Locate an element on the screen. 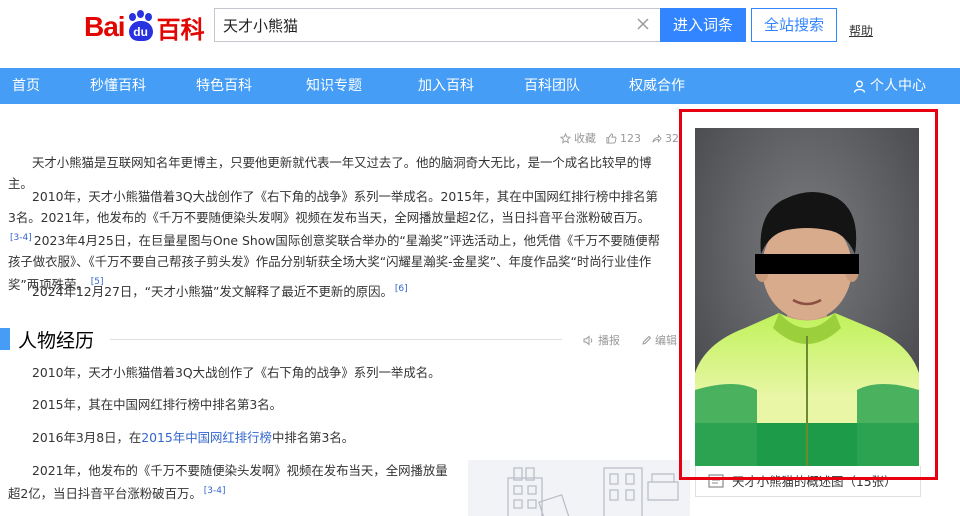 The width and height of the screenshot is (960, 516). intro-paragraph-3: 2024年12月27日，“天才小熊猫”发文解释了最近不更新的原因。 [6] is located at coordinates (335, 290).